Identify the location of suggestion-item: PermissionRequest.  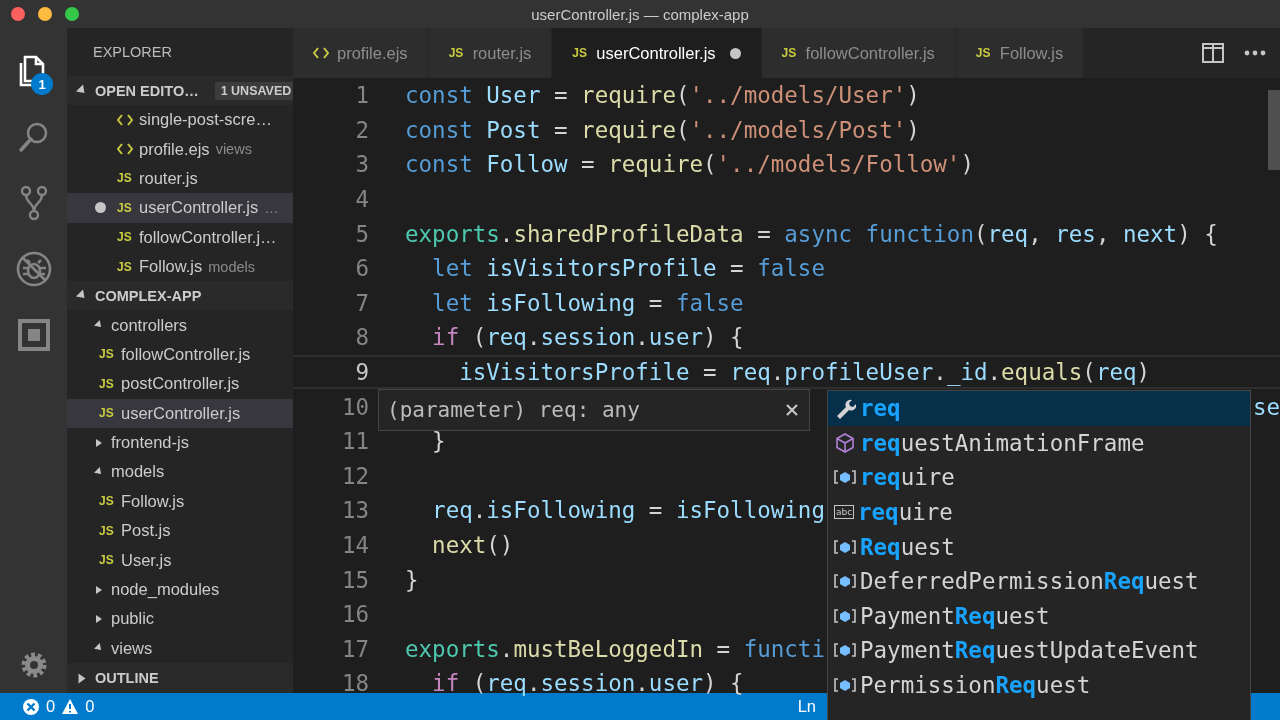
(1039, 685).